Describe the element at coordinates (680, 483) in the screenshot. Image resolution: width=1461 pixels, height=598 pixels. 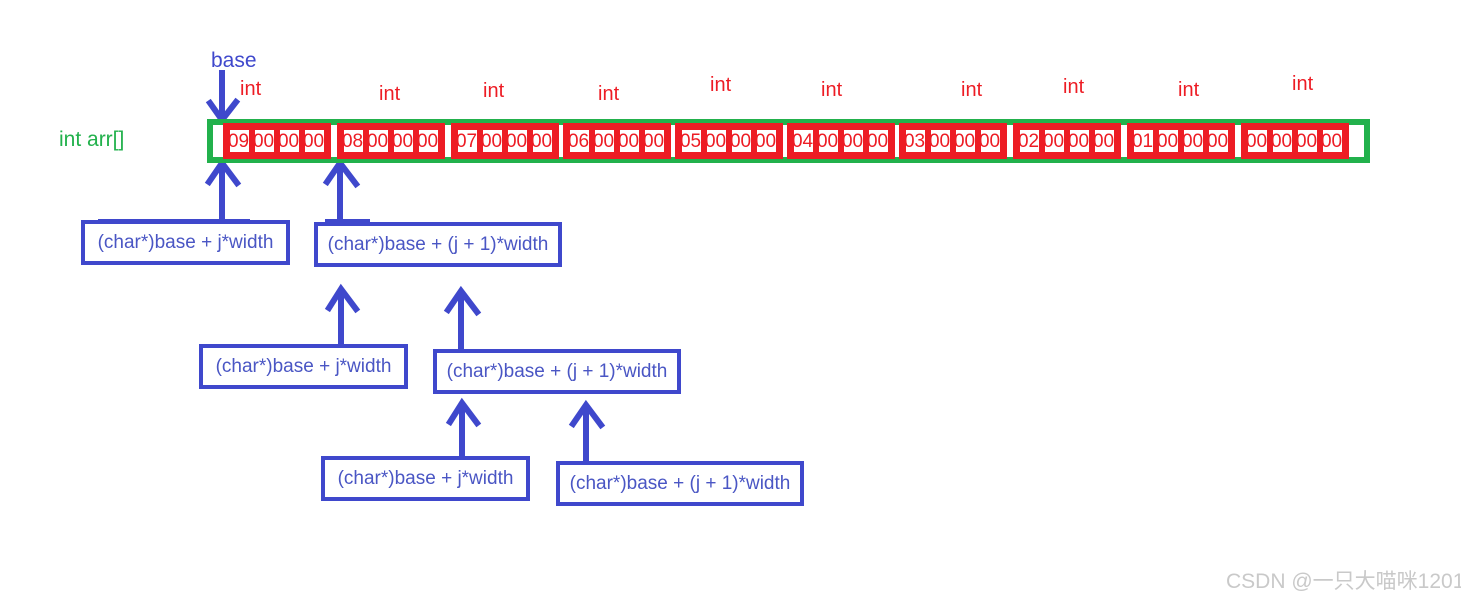
I see `note-box-row3-right: (char*)base + (j + 1)*width` at that location.